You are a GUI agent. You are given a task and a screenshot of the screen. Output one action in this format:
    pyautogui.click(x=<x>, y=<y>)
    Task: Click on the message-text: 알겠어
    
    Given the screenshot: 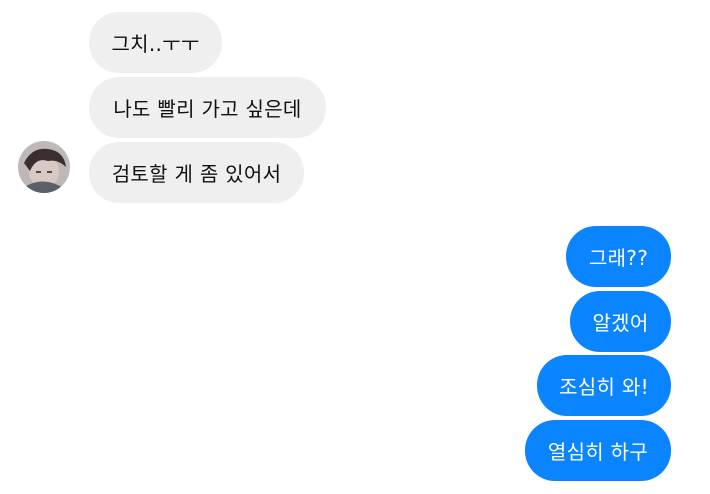 What is the action you would take?
    pyautogui.click(x=620, y=323)
    